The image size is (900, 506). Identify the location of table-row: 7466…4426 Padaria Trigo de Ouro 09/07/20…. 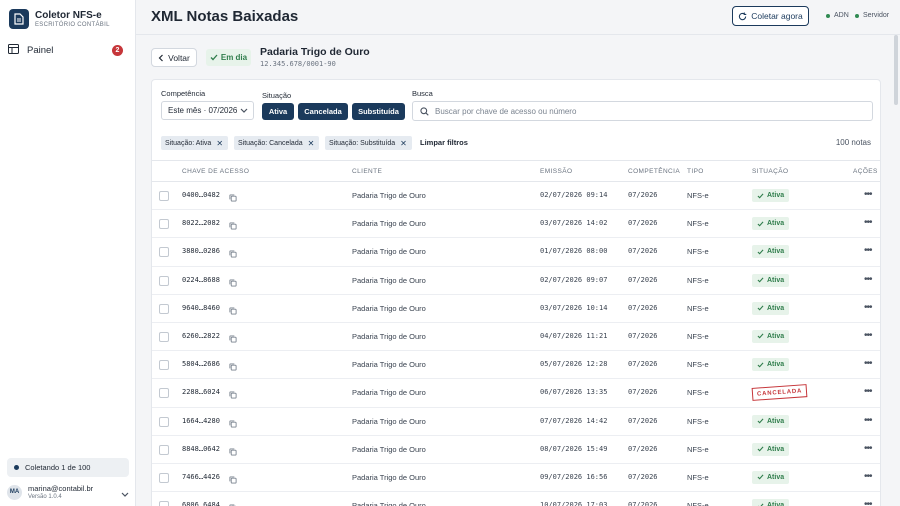
(516, 478).